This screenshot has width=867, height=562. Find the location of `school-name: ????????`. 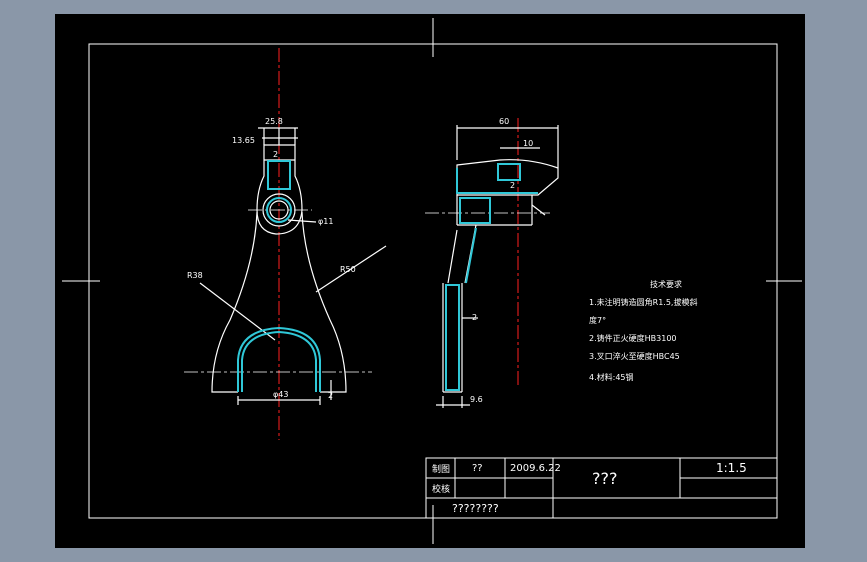

school-name: ???????? is located at coordinates (475, 508).